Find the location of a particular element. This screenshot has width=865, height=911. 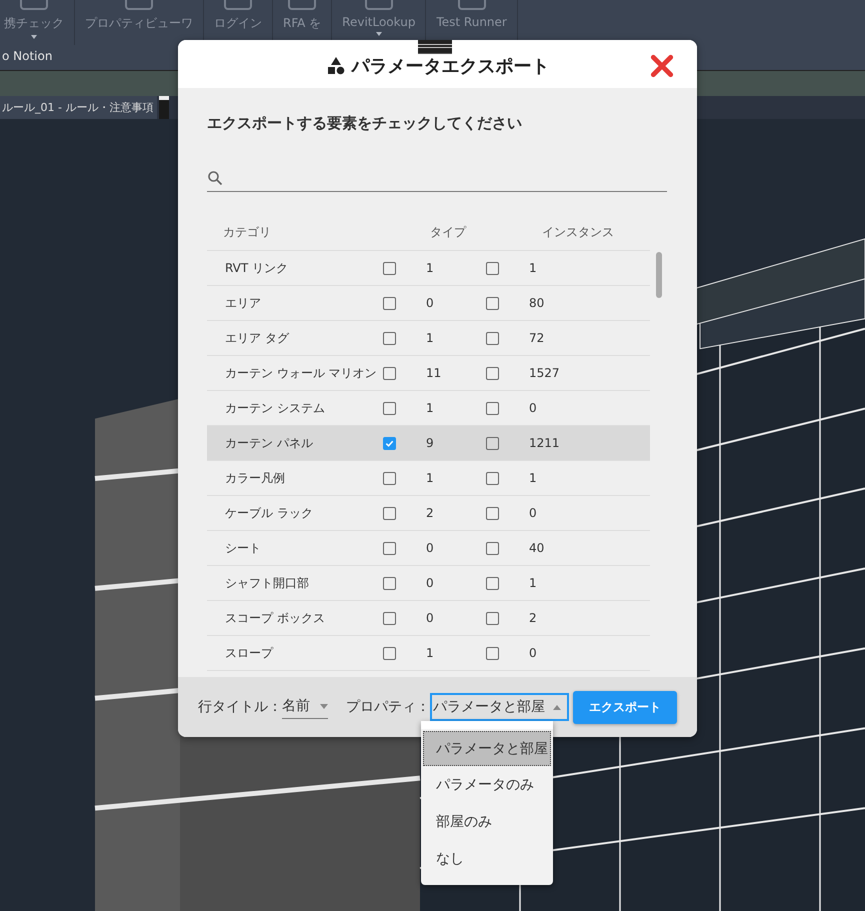

view-tab: ルール_01 - ルール・注意事項 is located at coordinates (79, 107).